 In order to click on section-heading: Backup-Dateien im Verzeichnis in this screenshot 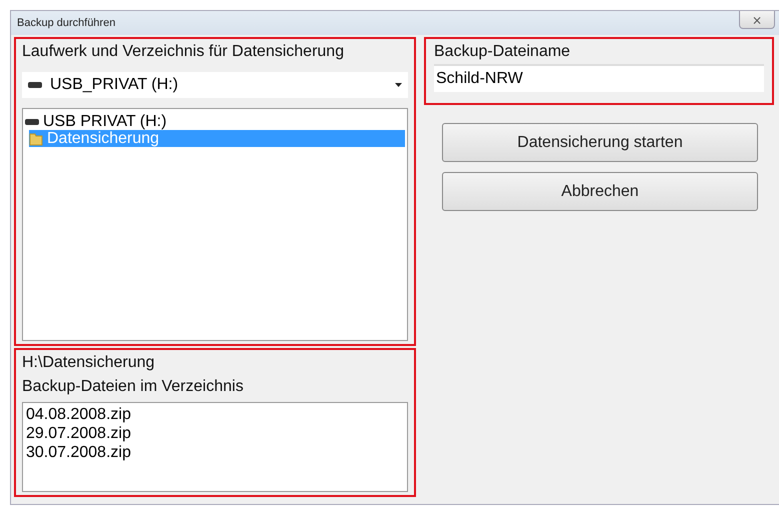, I will do `click(133, 387)`.